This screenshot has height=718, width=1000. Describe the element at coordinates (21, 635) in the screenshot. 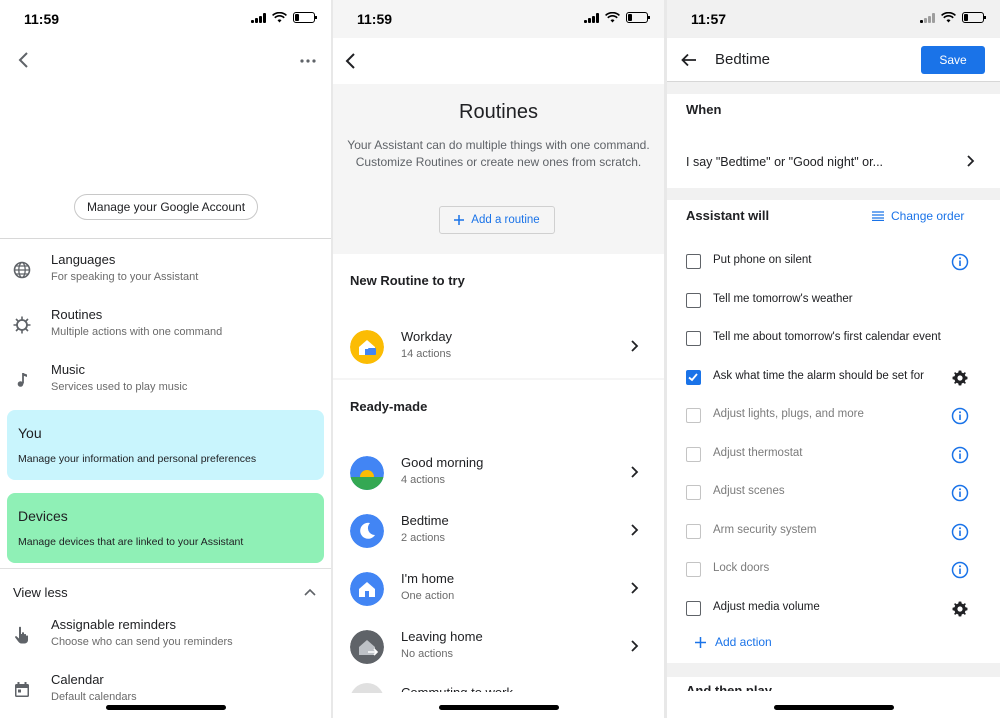

I see `hand-pointer-icon` at that location.